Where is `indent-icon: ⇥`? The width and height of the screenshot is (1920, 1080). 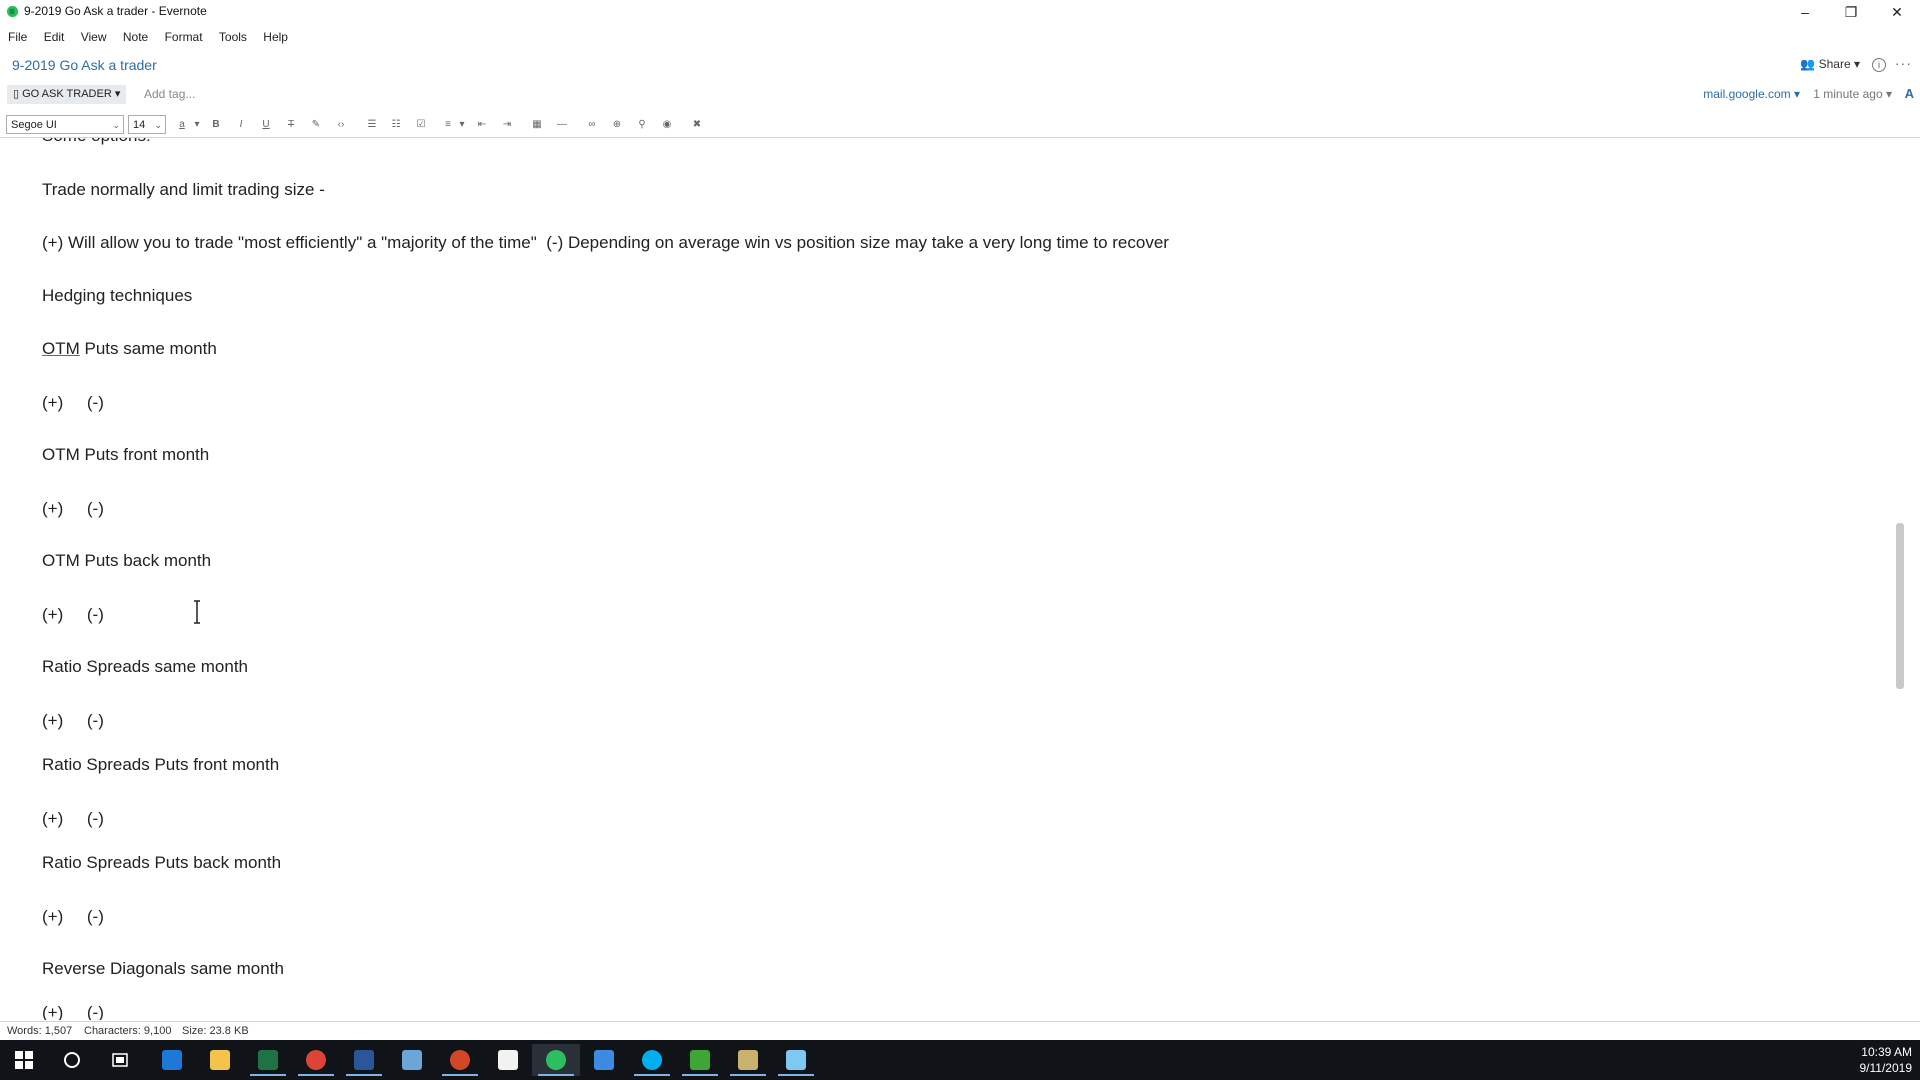
indent-icon: ⇥ is located at coordinates (507, 125).